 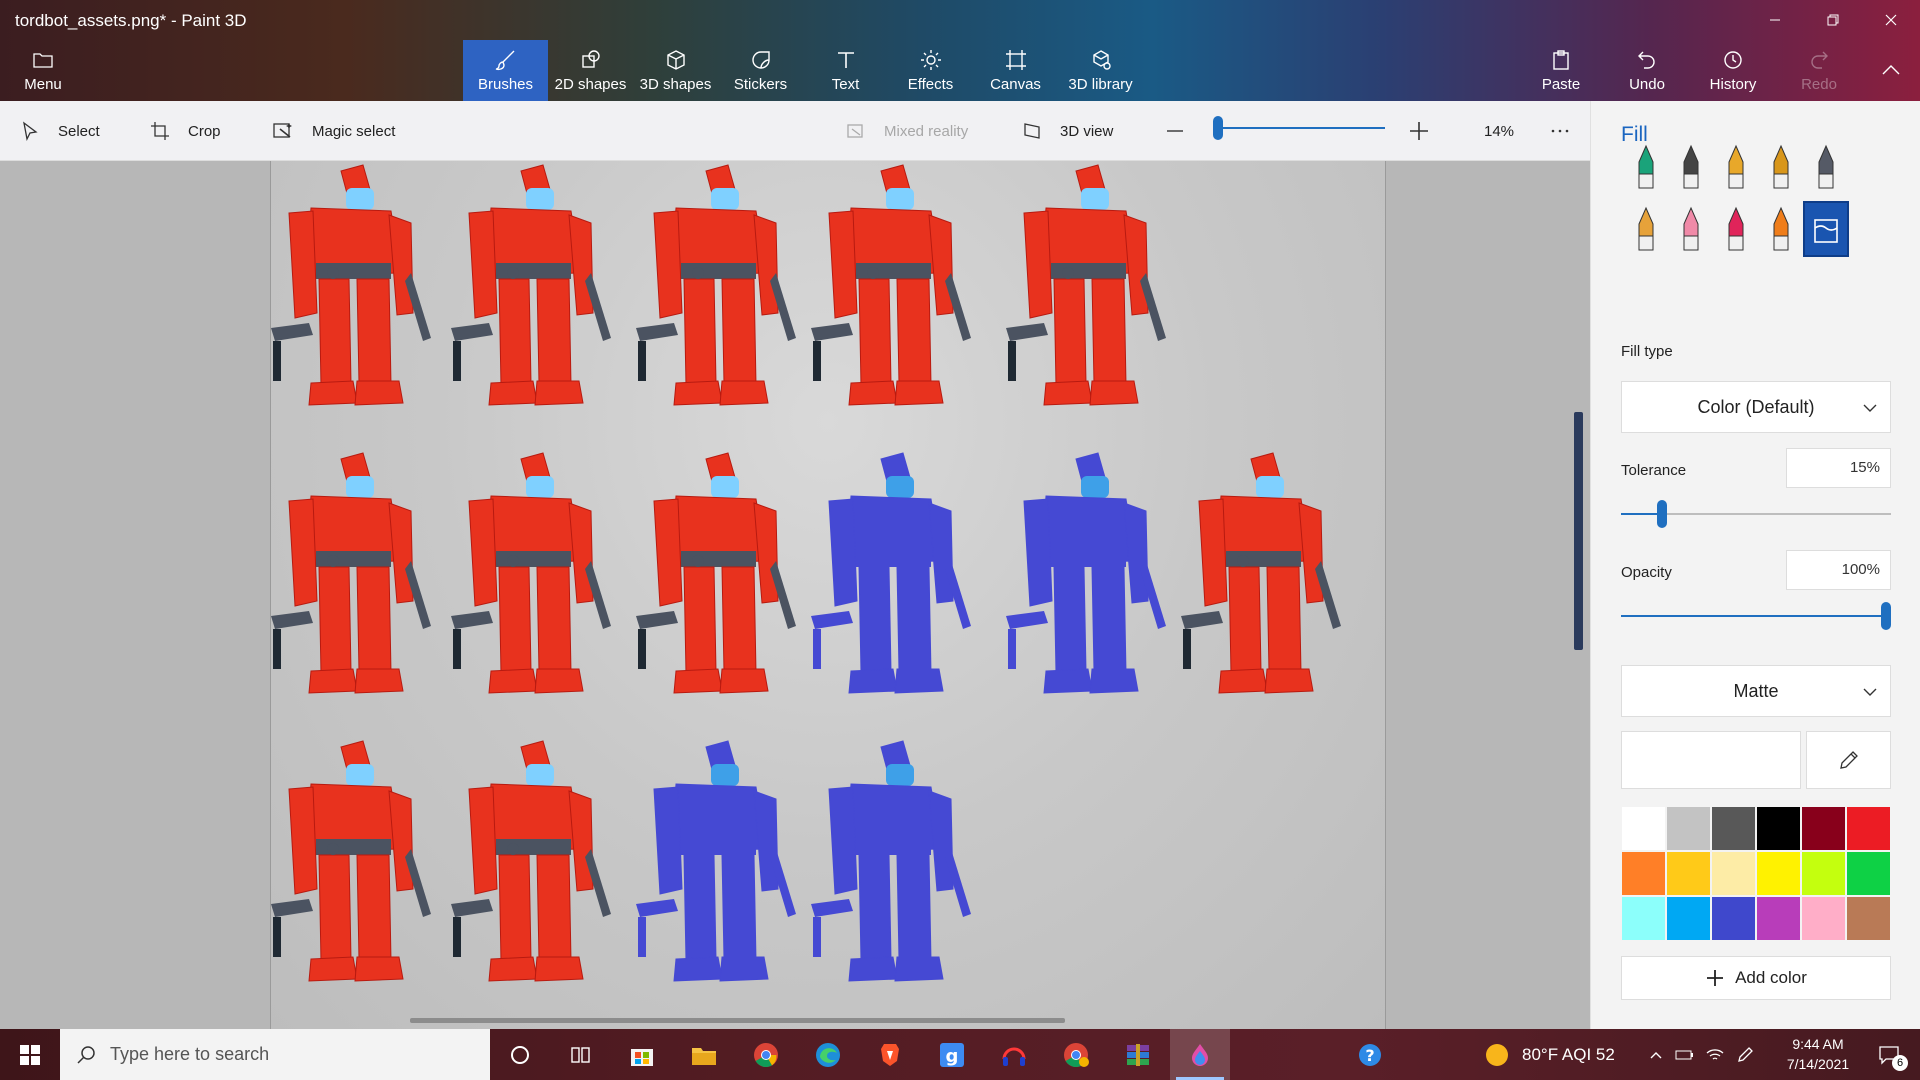 What do you see at coordinates (1781, 229) in the screenshot?
I see `brush-spray-can` at bounding box center [1781, 229].